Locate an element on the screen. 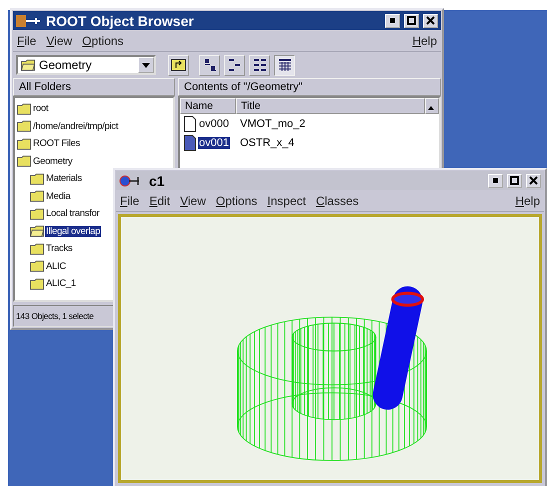  tree-item: ALIC_1 is located at coordinates (61, 284).